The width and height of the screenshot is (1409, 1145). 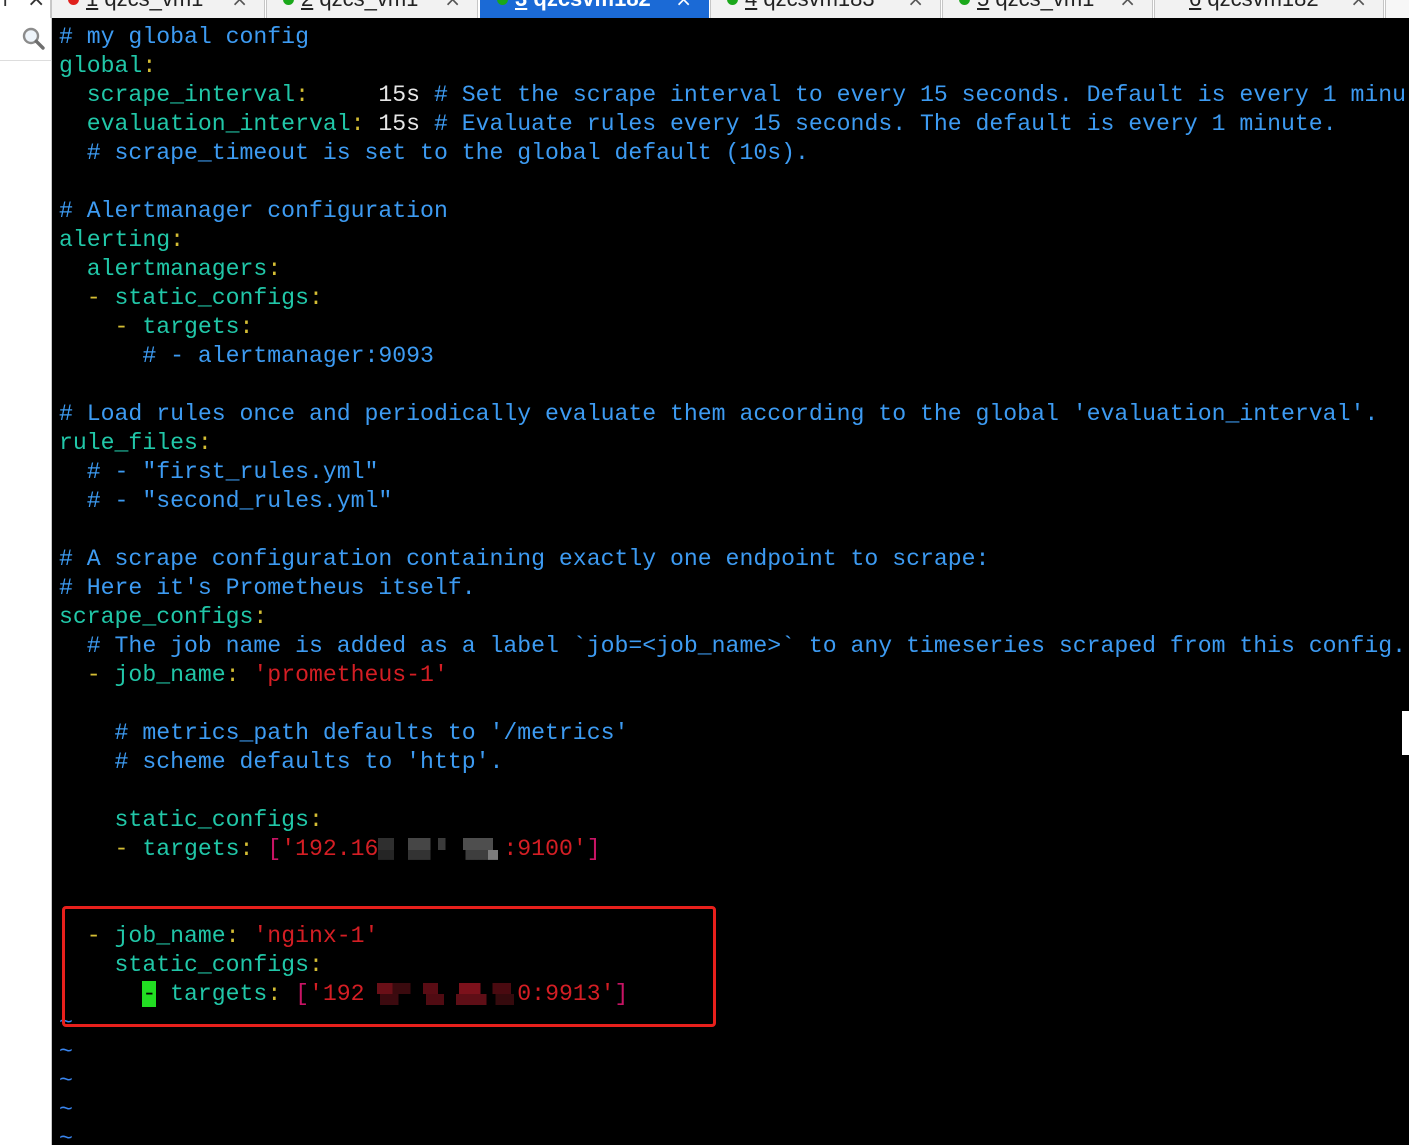 I want to click on tab-session-4: 4 qzcsvm183 ×, so click(x=825, y=9).